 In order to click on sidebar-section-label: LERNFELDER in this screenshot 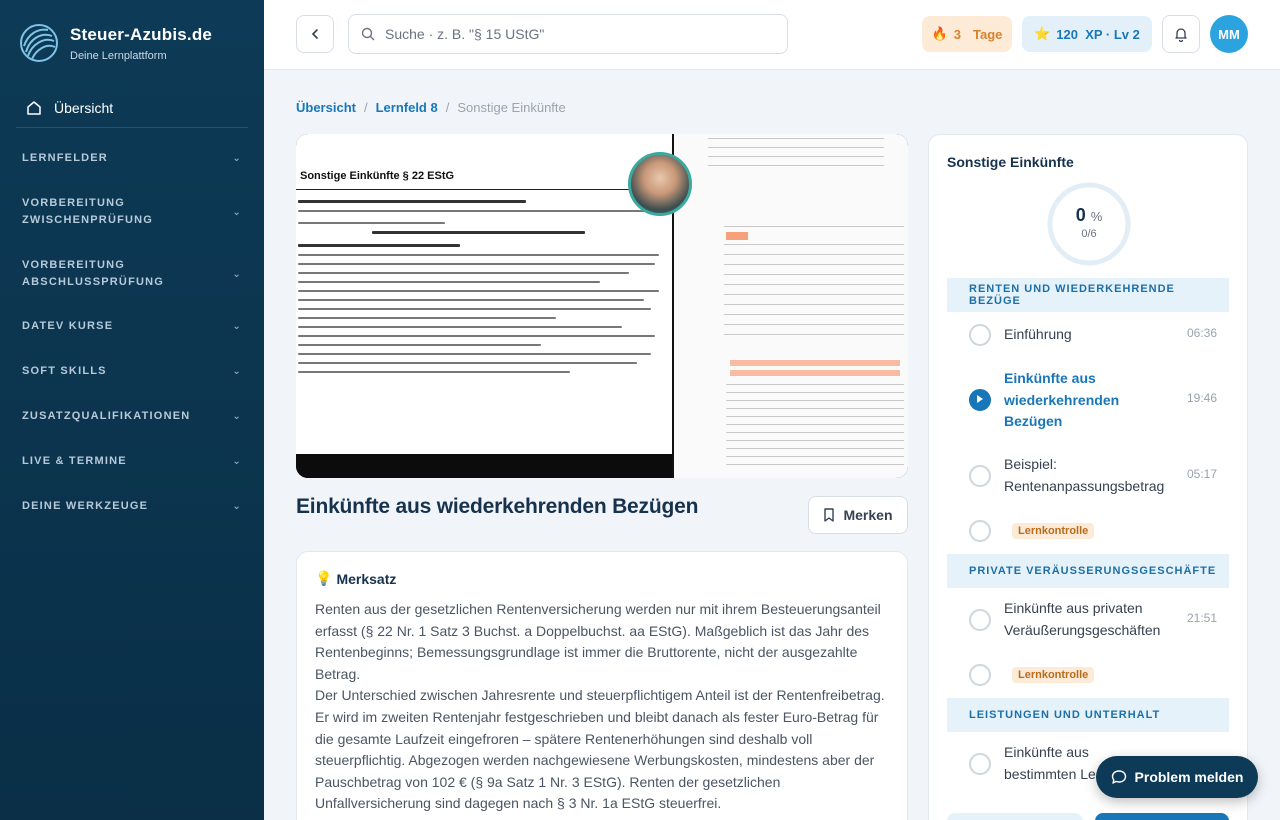, I will do `click(65, 158)`.